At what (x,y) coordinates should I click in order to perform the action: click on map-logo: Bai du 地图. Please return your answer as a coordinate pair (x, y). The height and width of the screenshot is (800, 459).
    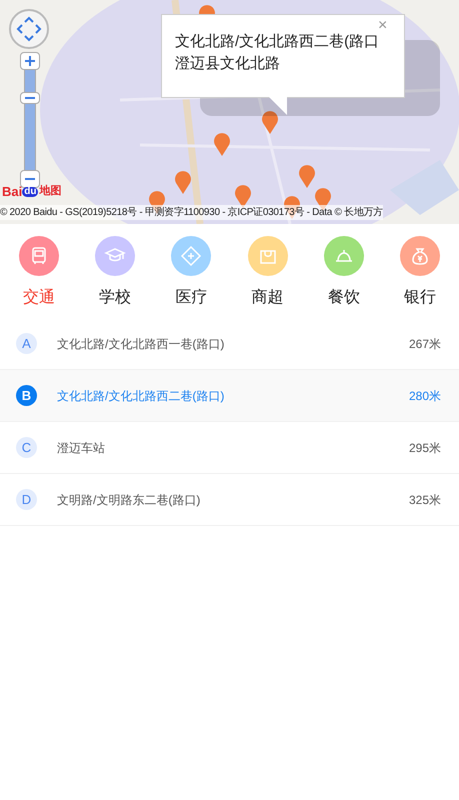
    Looking at the image, I should click on (32, 191).